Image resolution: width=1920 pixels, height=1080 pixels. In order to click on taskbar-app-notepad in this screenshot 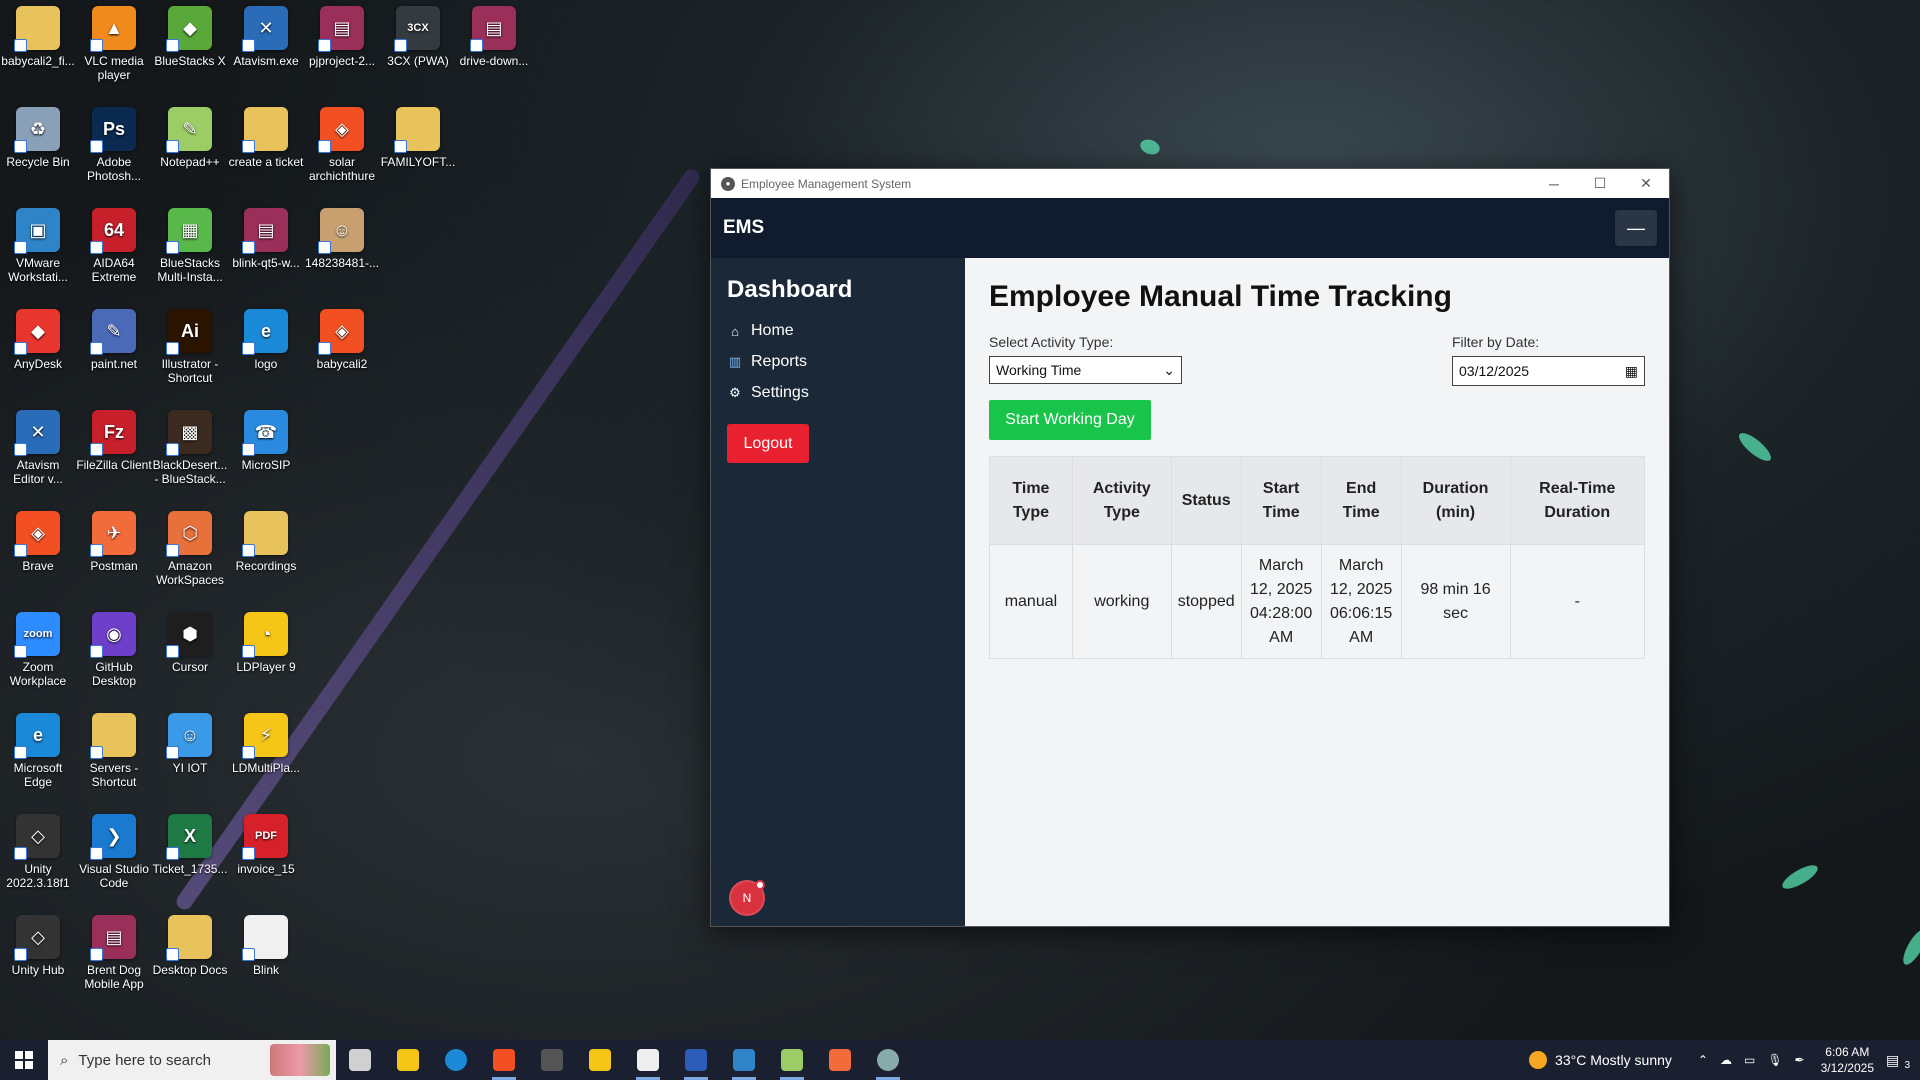, I will do `click(792, 1060)`.